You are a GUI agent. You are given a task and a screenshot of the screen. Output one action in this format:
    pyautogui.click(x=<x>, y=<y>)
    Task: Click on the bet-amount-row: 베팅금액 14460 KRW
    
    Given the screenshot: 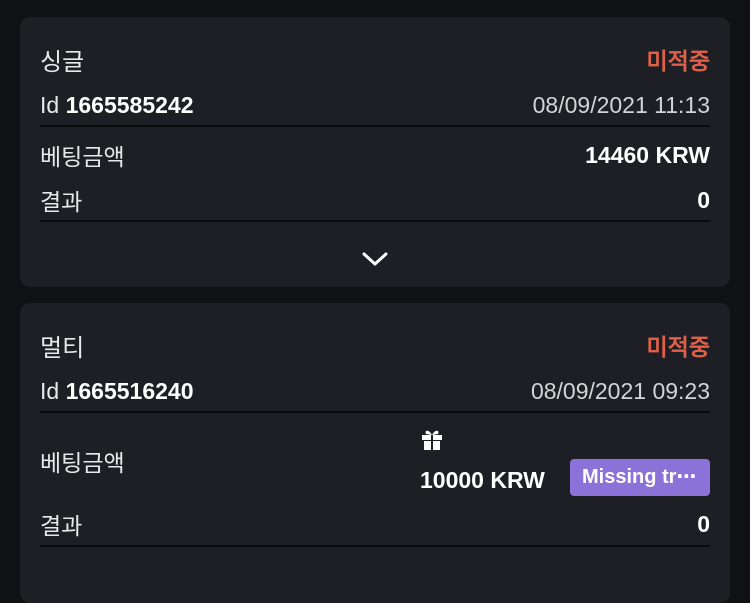 What is the action you would take?
    pyautogui.click(x=375, y=155)
    